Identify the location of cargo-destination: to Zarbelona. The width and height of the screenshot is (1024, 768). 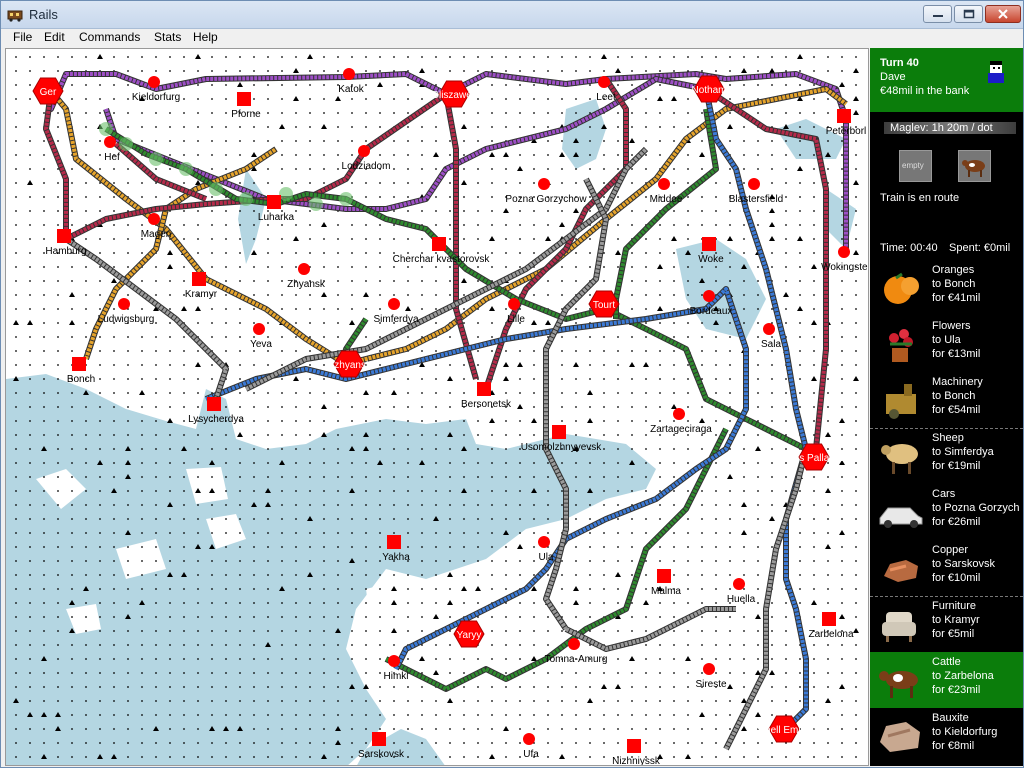
(963, 676).